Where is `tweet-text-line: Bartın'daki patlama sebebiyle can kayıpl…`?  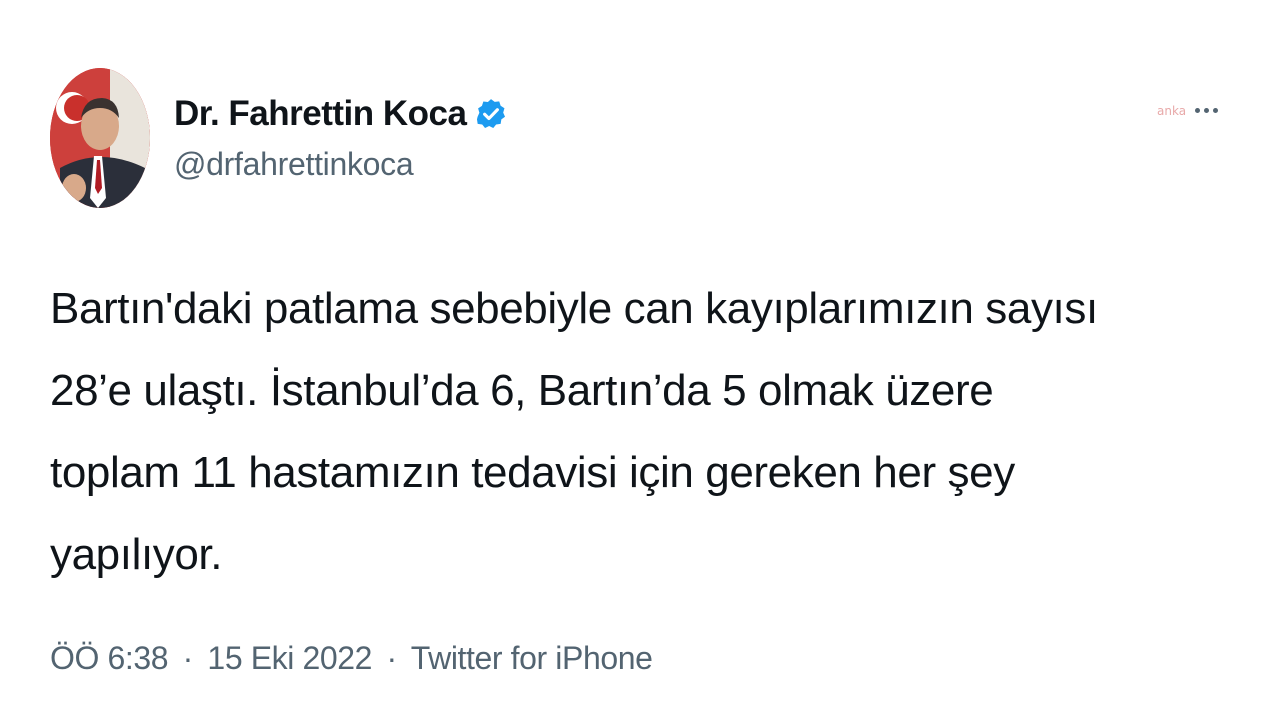
tweet-text-line: Bartın'daki patlama sebebiyle can kayıpl… is located at coordinates (574, 308).